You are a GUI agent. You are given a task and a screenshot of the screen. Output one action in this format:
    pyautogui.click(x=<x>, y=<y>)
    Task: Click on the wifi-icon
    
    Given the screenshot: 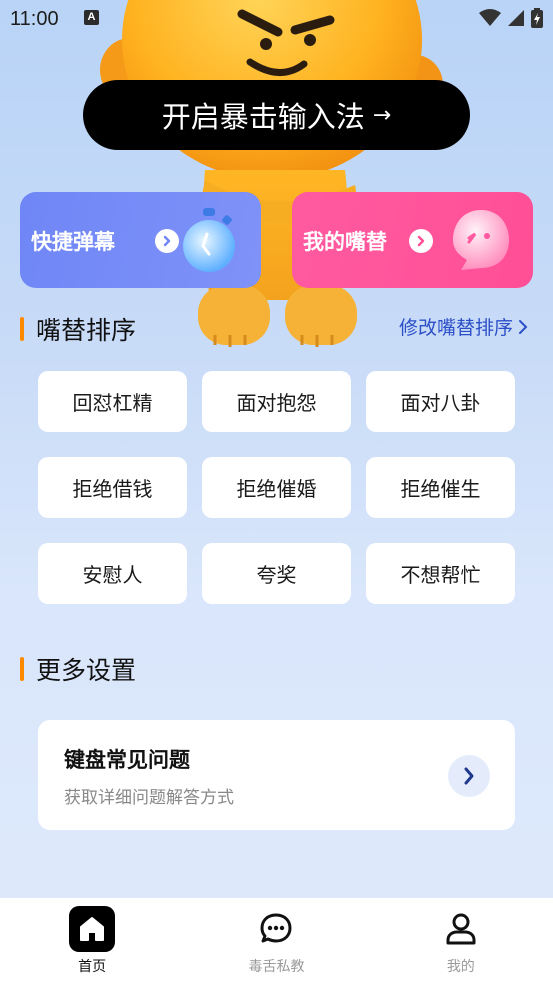 What is the action you would take?
    pyautogui.click(x=490, y=17)
    